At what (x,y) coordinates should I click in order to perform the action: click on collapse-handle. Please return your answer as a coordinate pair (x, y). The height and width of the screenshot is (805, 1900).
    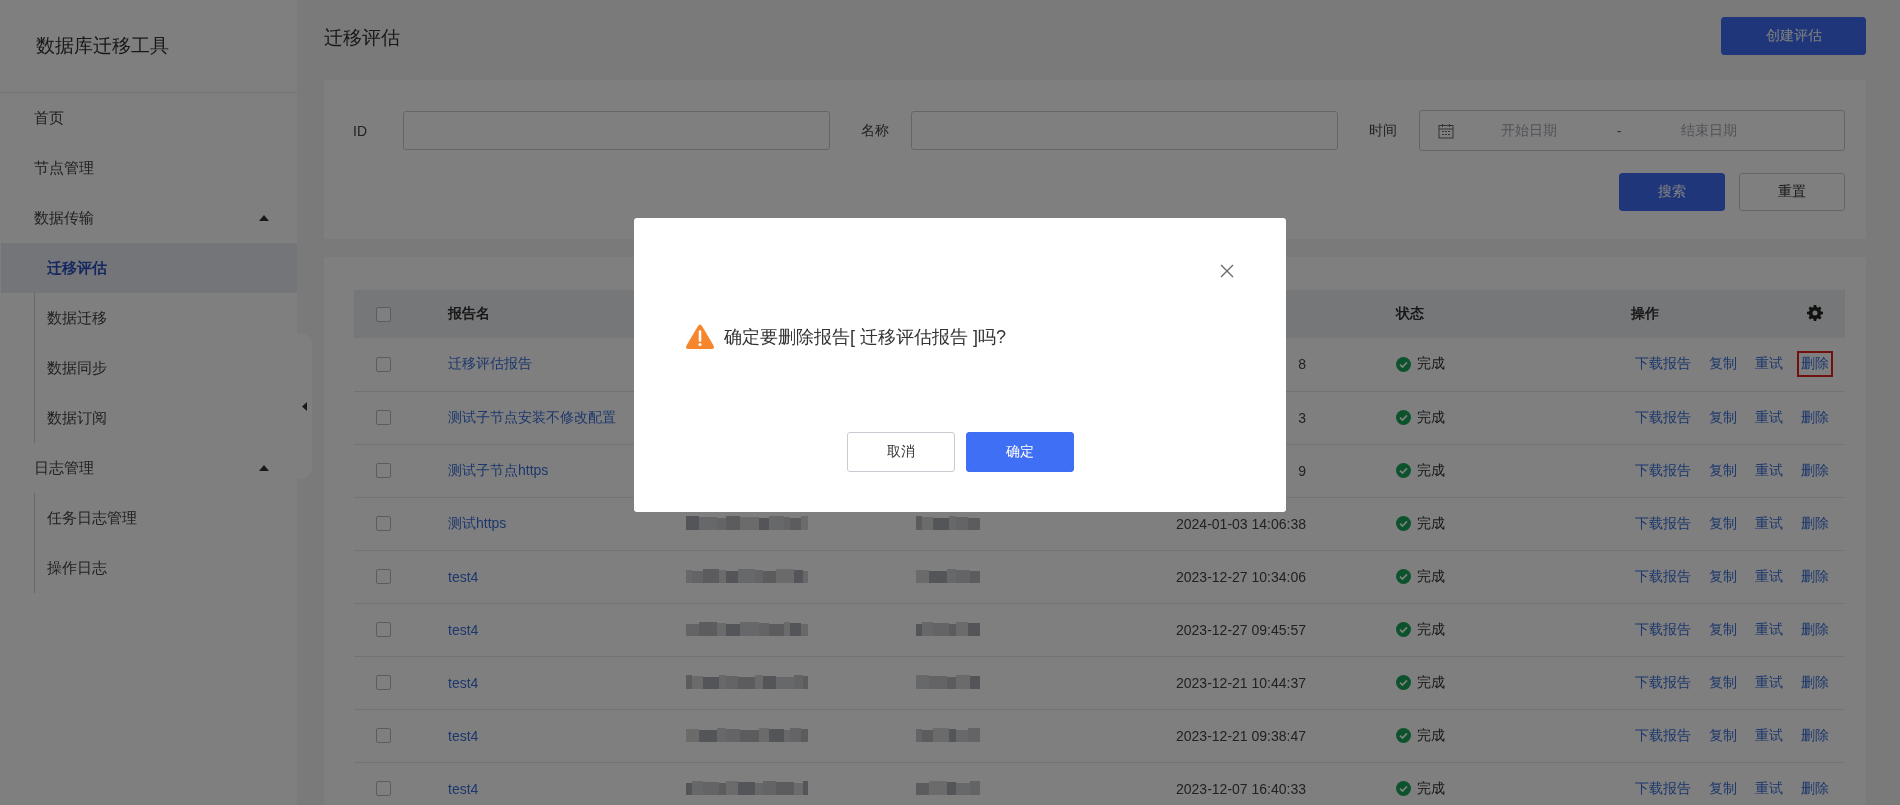
    Looking at the image, I should click on (304, 406).